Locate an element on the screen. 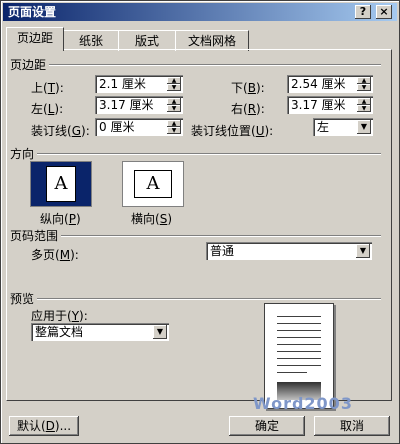 This screenshot has width=400, height=444. orientation-separator is located at coordinates (209, 154).